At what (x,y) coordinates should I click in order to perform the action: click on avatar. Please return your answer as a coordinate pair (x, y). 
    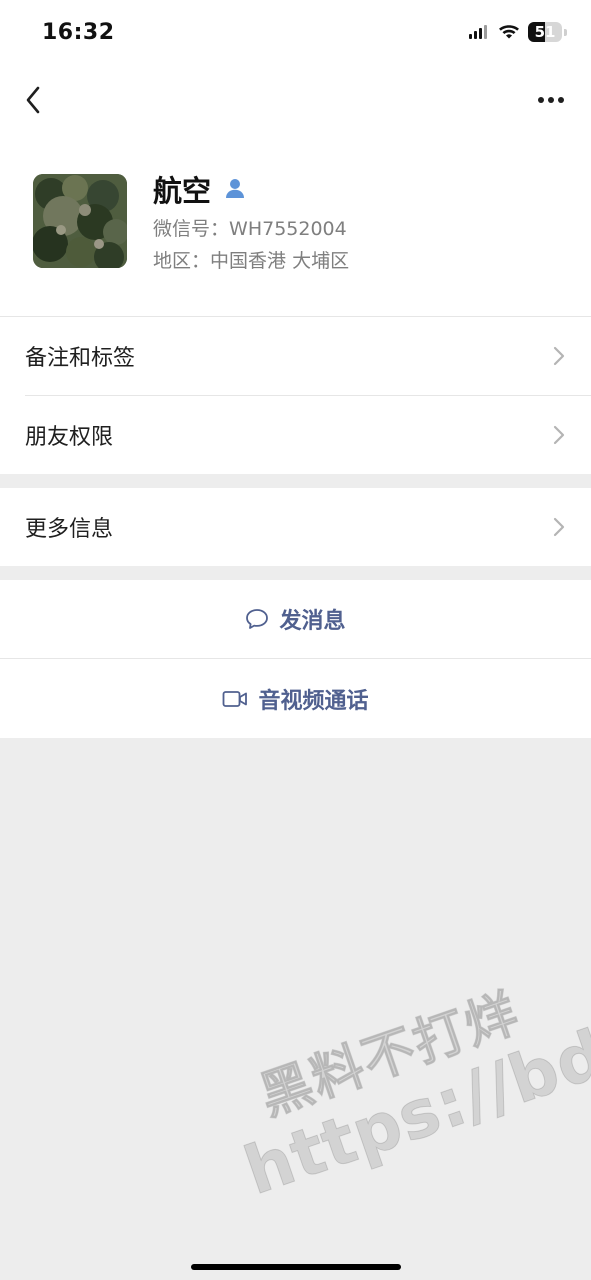
    Looking at the image, I should click on (80, 221).